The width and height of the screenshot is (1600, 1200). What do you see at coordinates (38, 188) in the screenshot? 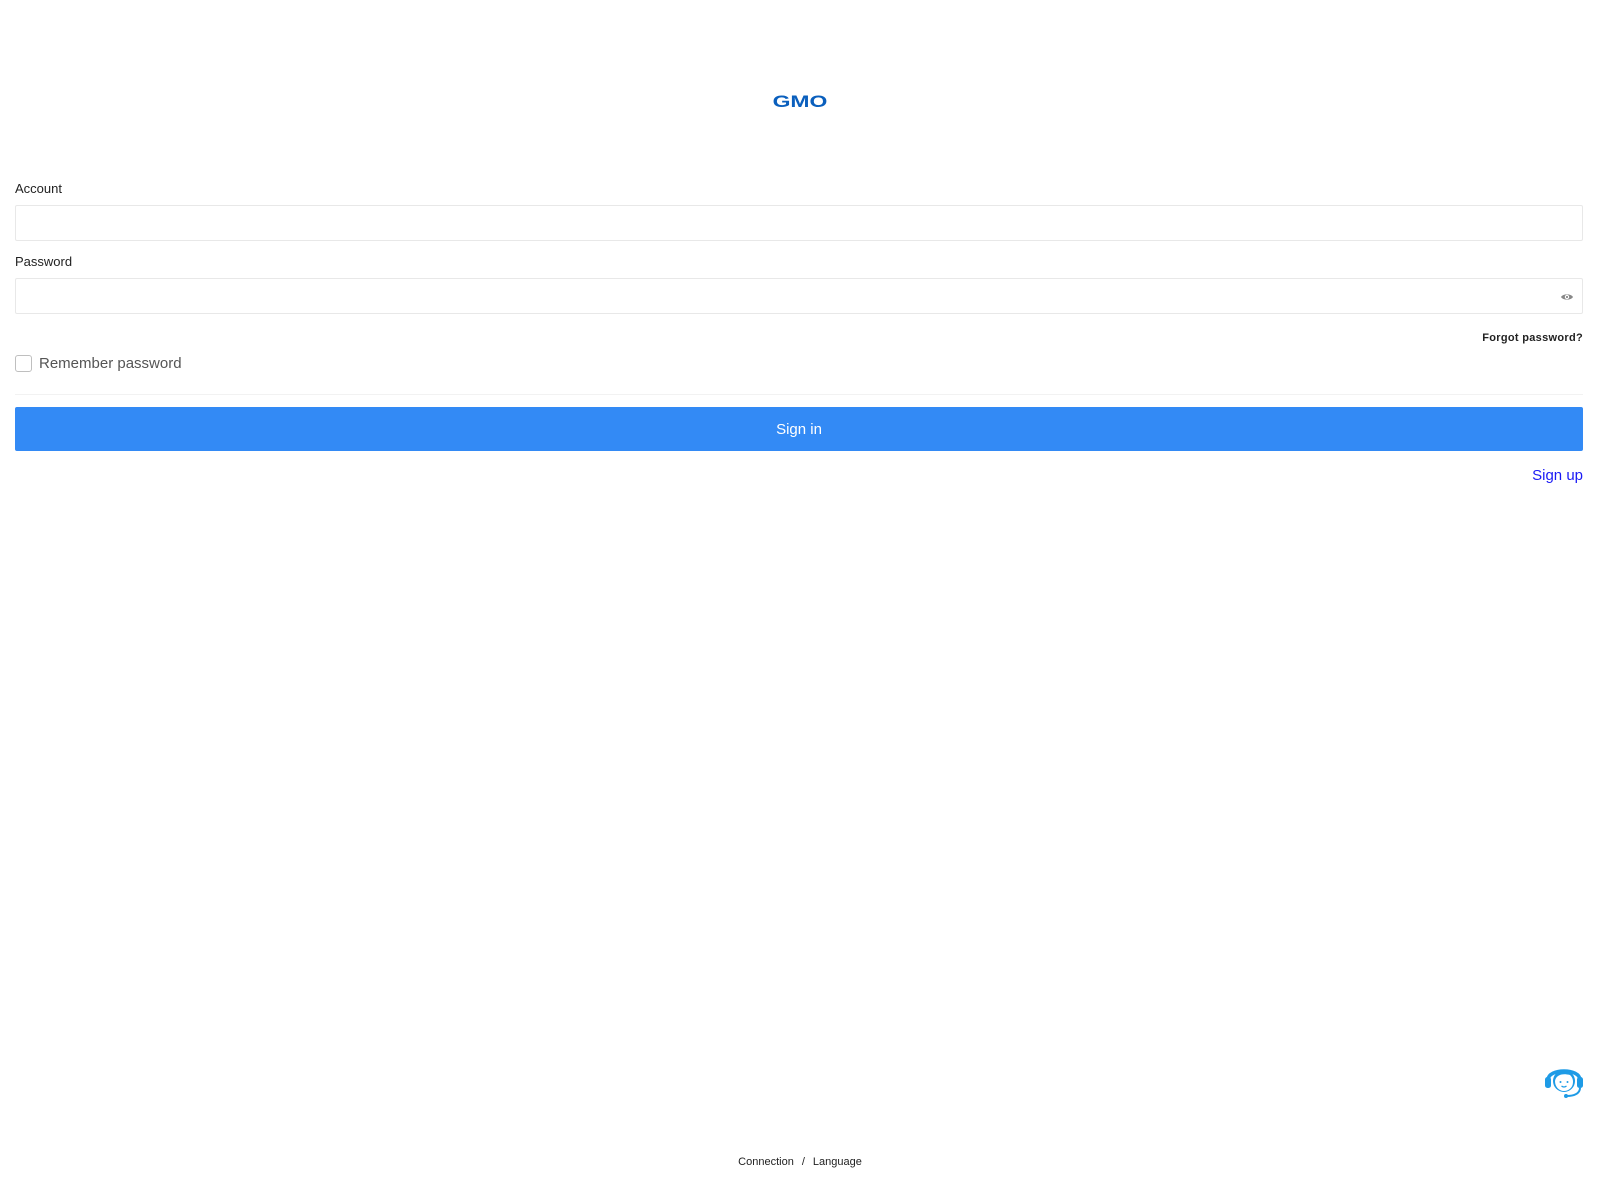
I see `account-label: Account` at bounding box center [38, 188].